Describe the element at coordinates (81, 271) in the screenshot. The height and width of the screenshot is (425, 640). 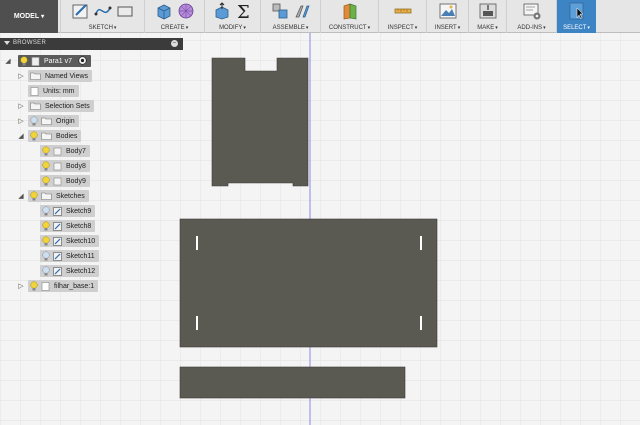
I see `sketch-label: Sketch12` at that location.